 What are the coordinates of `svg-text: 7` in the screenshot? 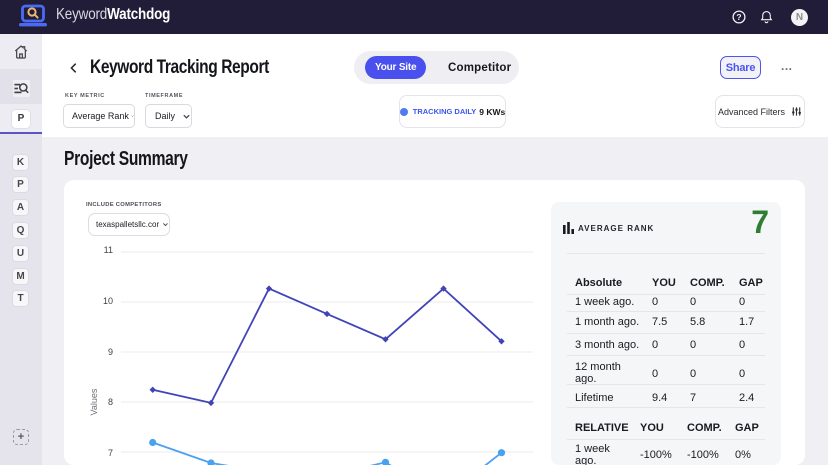 It's located at (110, 453).